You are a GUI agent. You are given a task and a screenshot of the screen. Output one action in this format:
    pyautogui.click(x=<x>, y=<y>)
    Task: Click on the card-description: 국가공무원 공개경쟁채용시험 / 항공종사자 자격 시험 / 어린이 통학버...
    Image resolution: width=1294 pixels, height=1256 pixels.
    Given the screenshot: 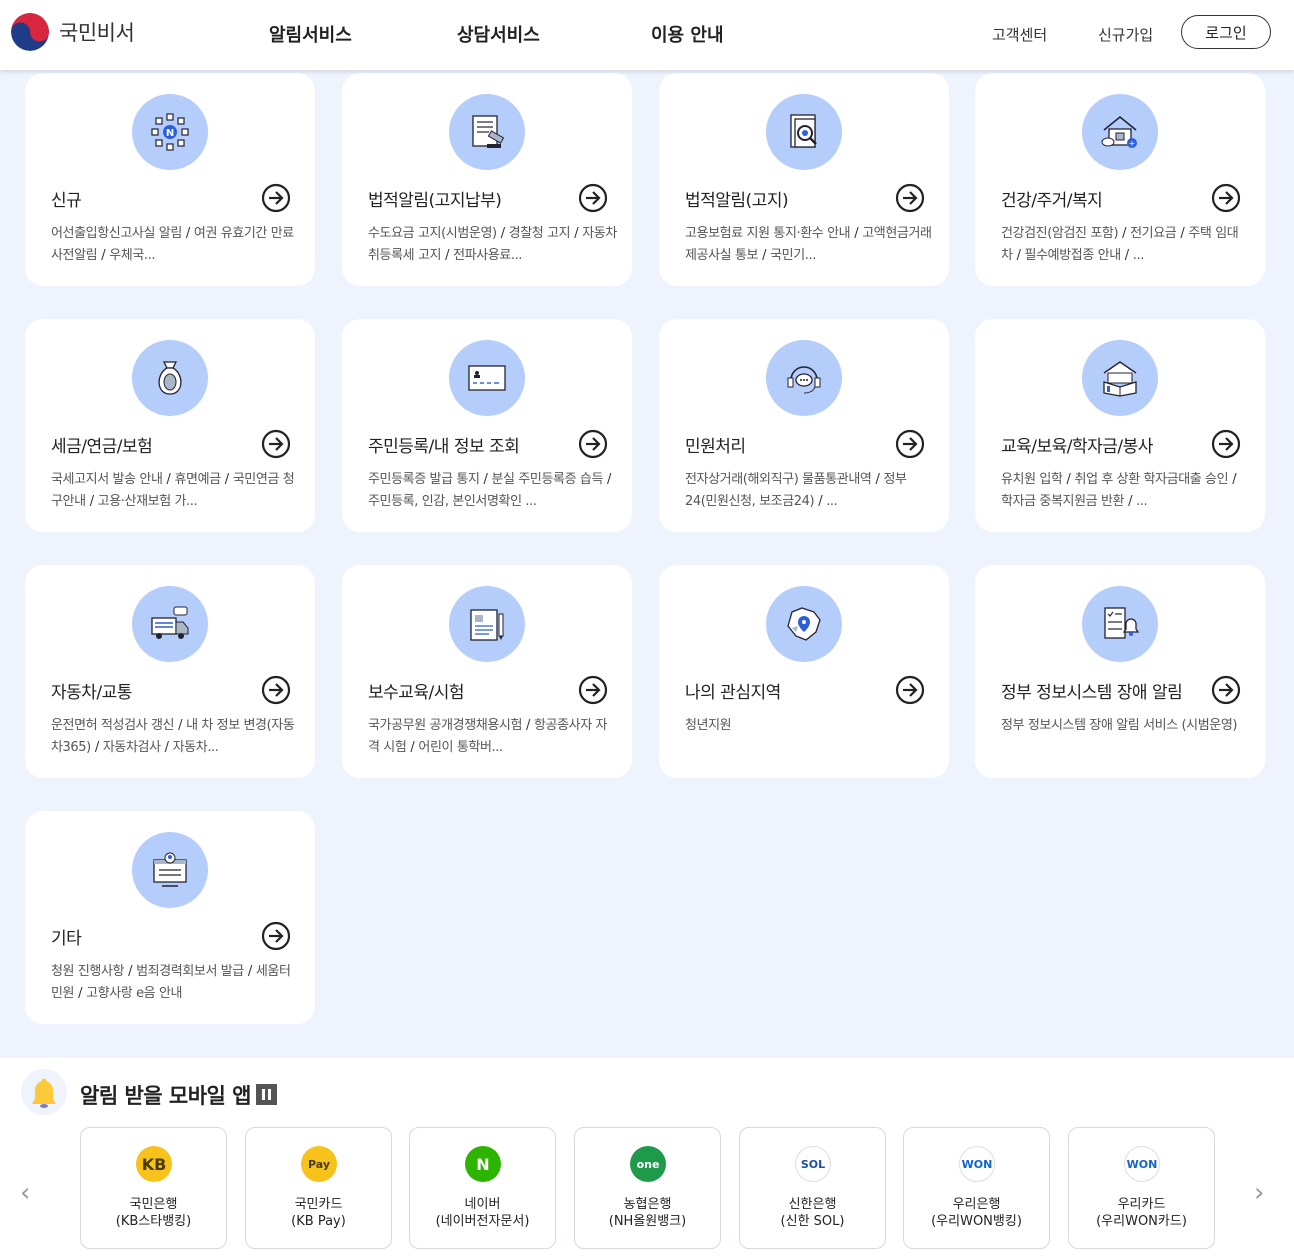 What is the action you would take?
    pyautogui.click(x=488, y=736)
    